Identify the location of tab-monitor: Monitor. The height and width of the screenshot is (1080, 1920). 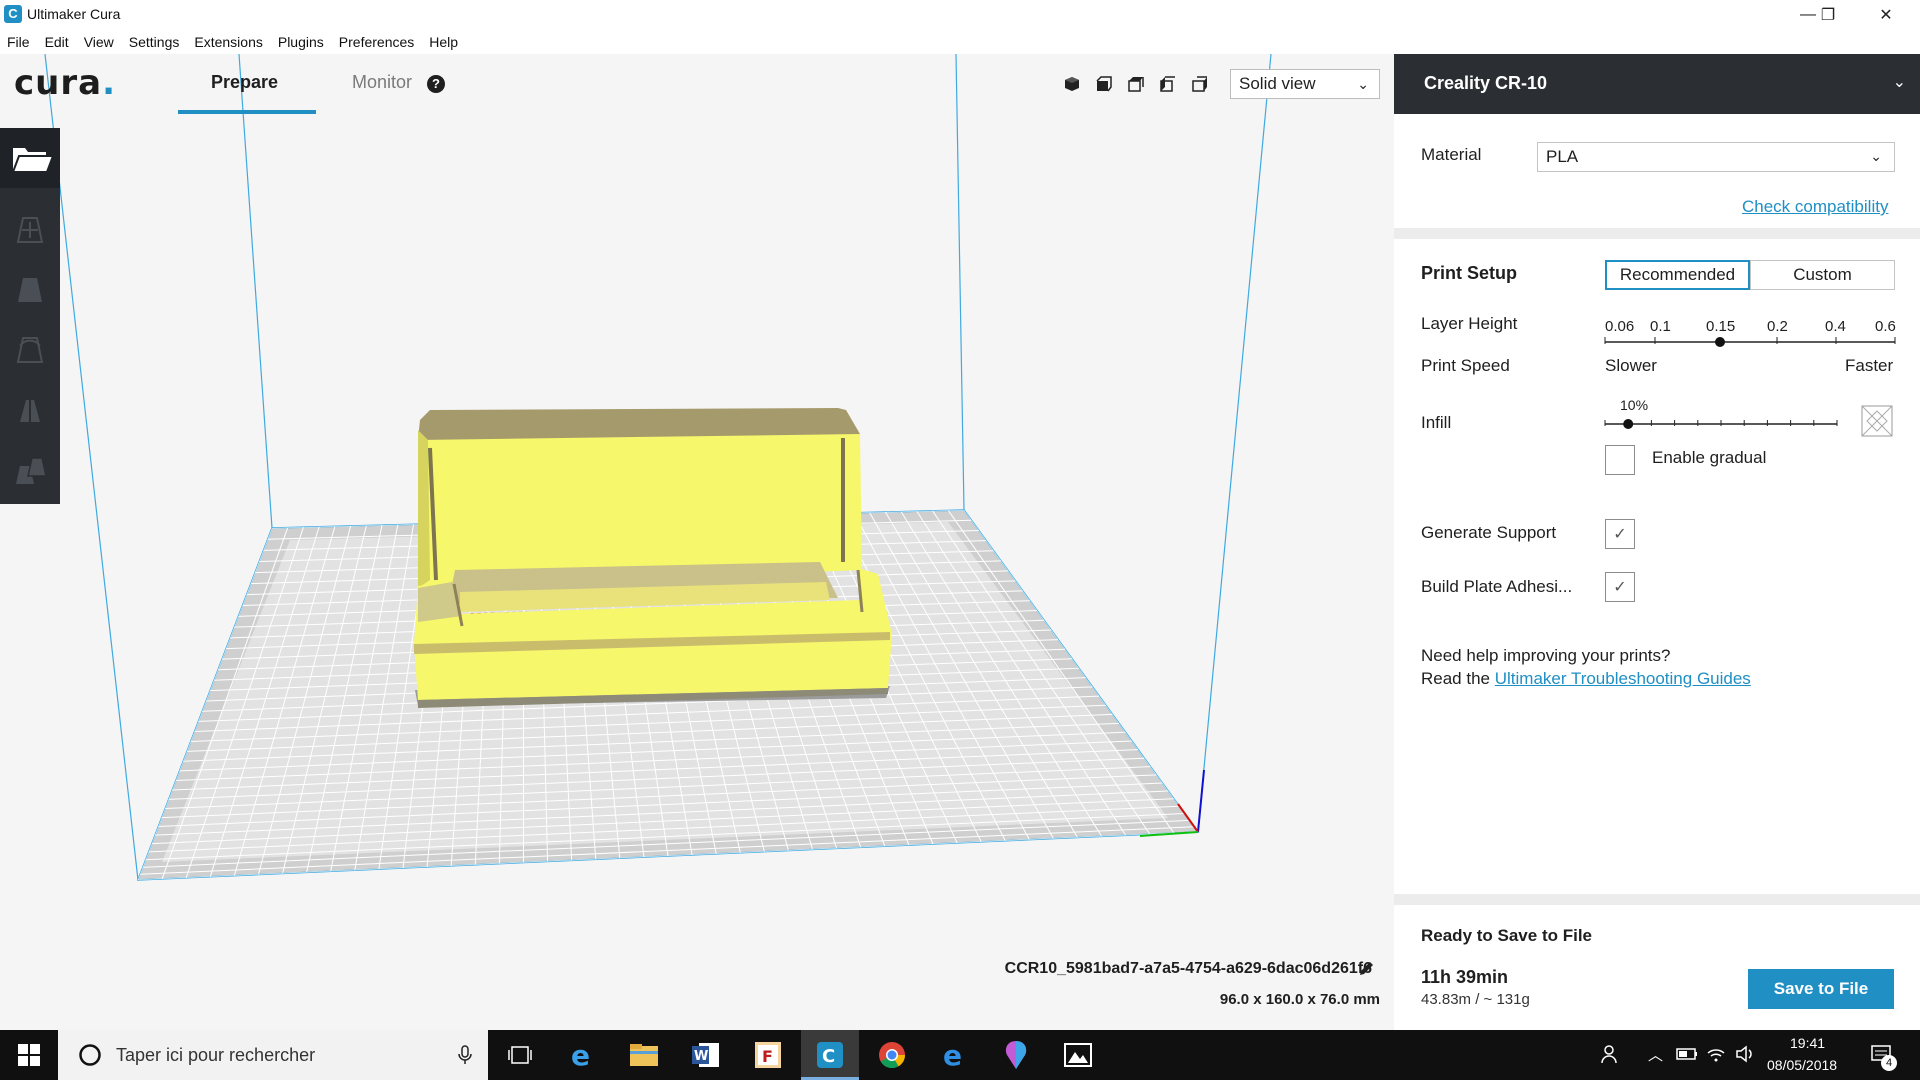
(382, 82).